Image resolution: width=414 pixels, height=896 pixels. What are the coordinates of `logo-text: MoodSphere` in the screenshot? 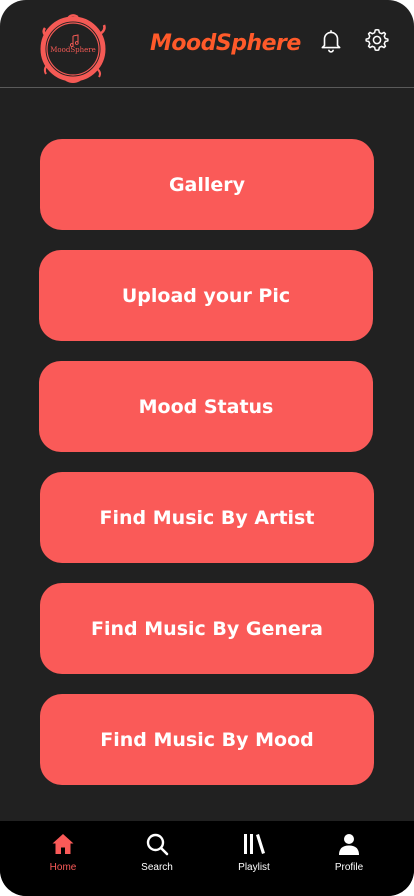 It's located at (73, 50).